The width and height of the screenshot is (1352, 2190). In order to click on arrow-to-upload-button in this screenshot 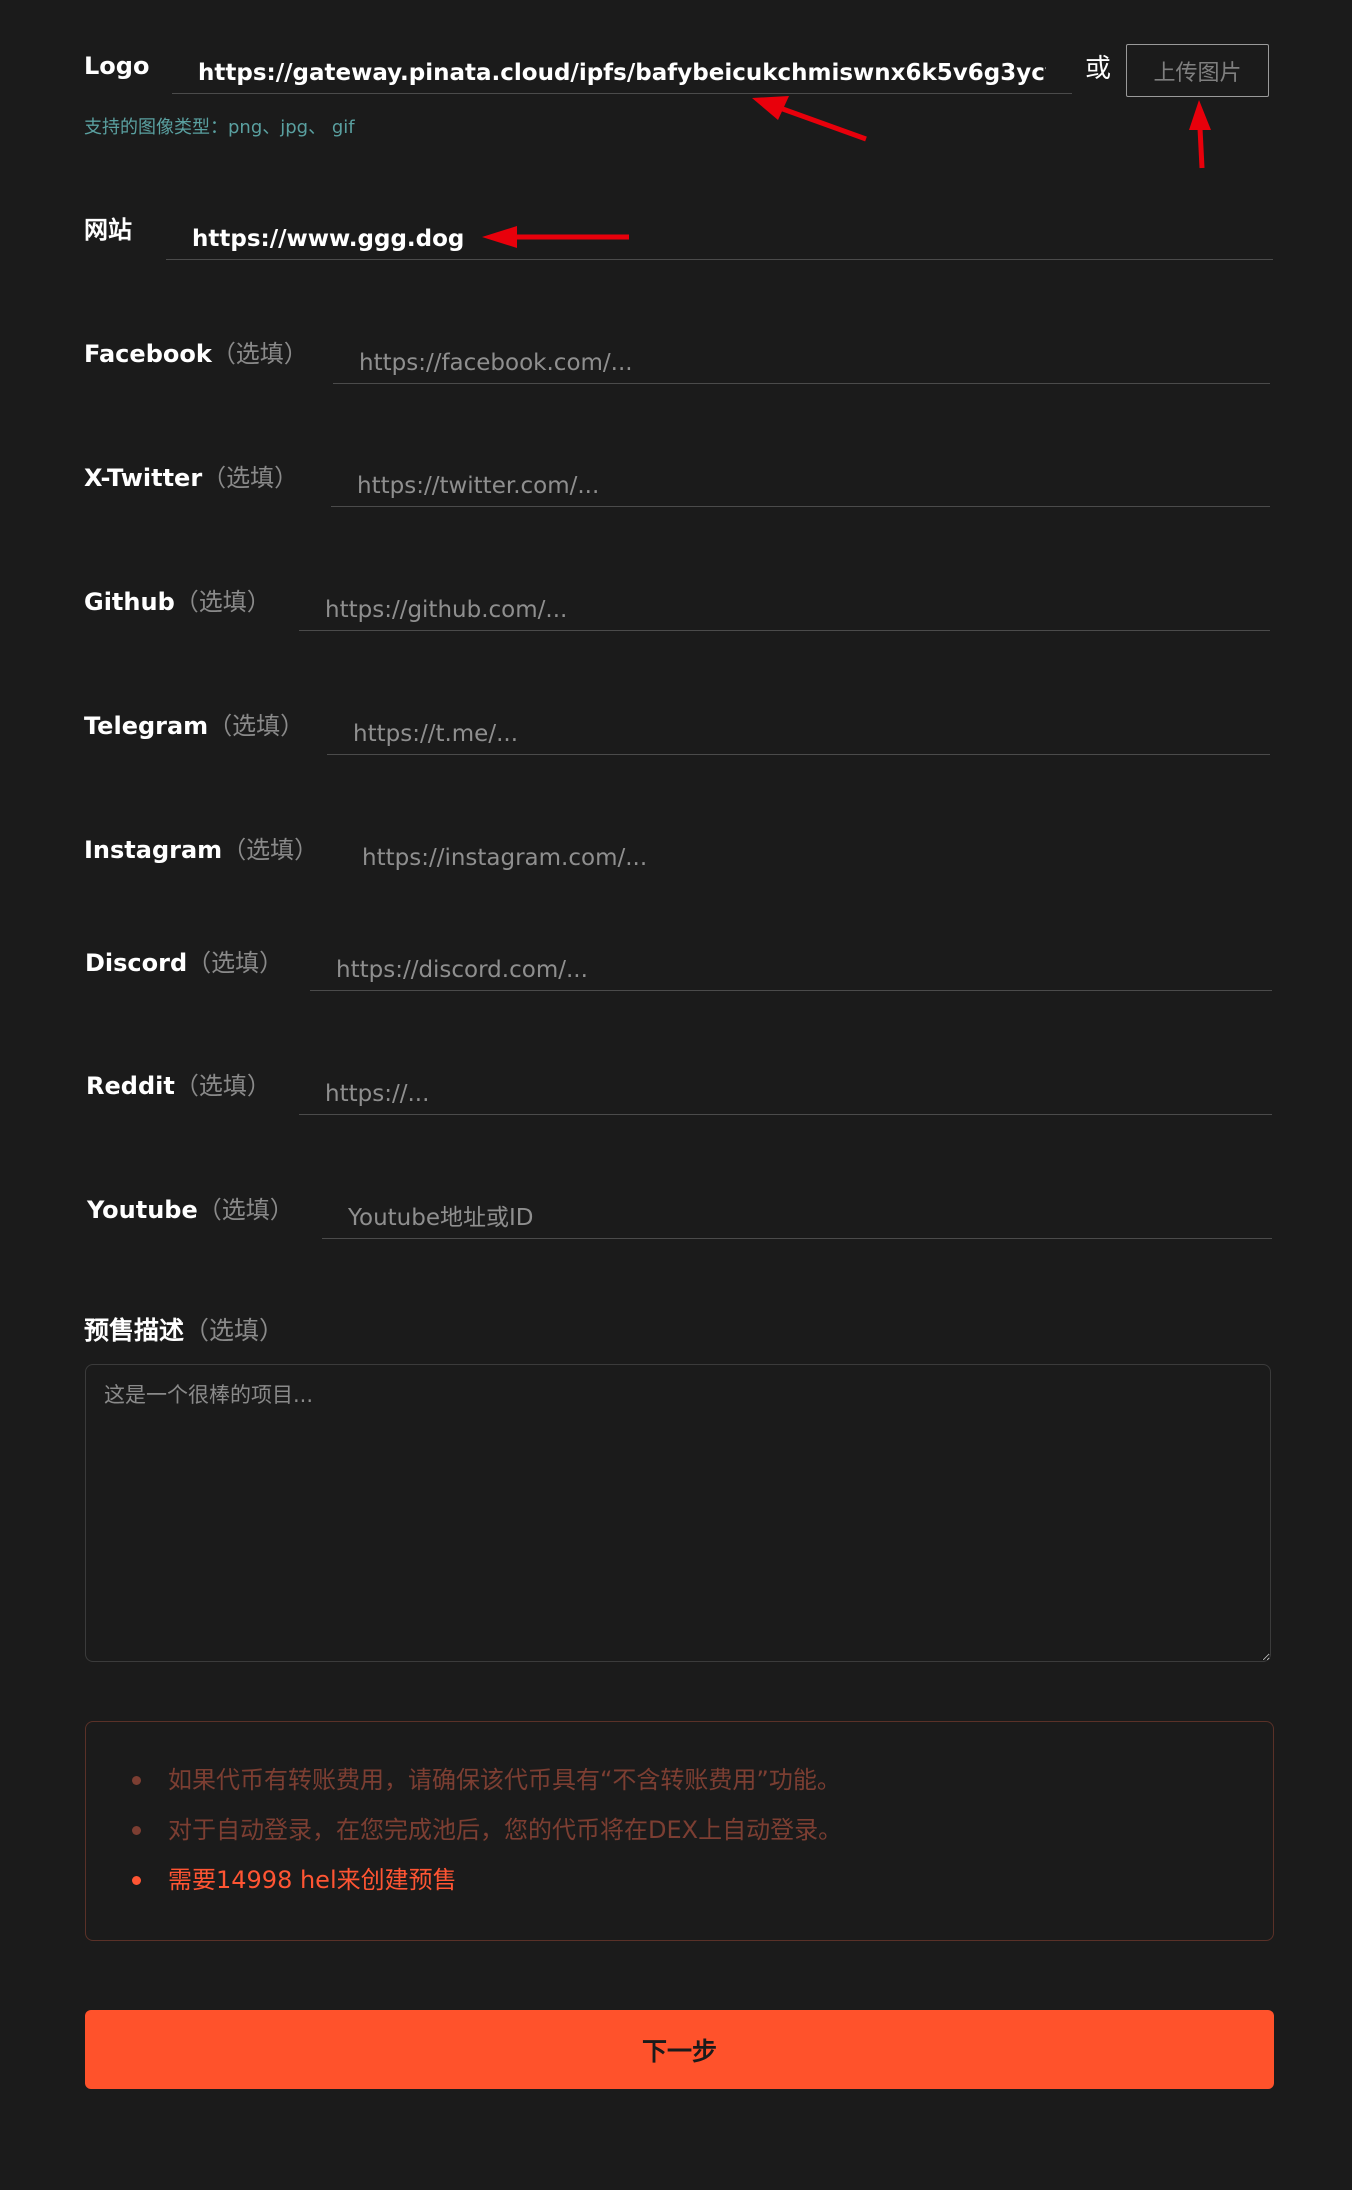, I will do `click(1200, 134)`.